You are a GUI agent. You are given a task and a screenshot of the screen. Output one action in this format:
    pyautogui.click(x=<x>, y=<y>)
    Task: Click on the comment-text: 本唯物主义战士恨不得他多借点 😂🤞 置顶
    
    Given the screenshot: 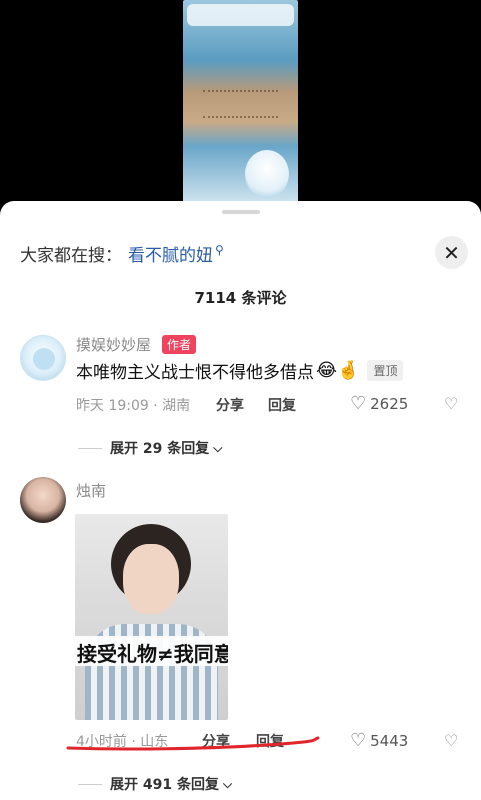 What is the action you would take?
    pyautogui.click(x=240, y=370)
    